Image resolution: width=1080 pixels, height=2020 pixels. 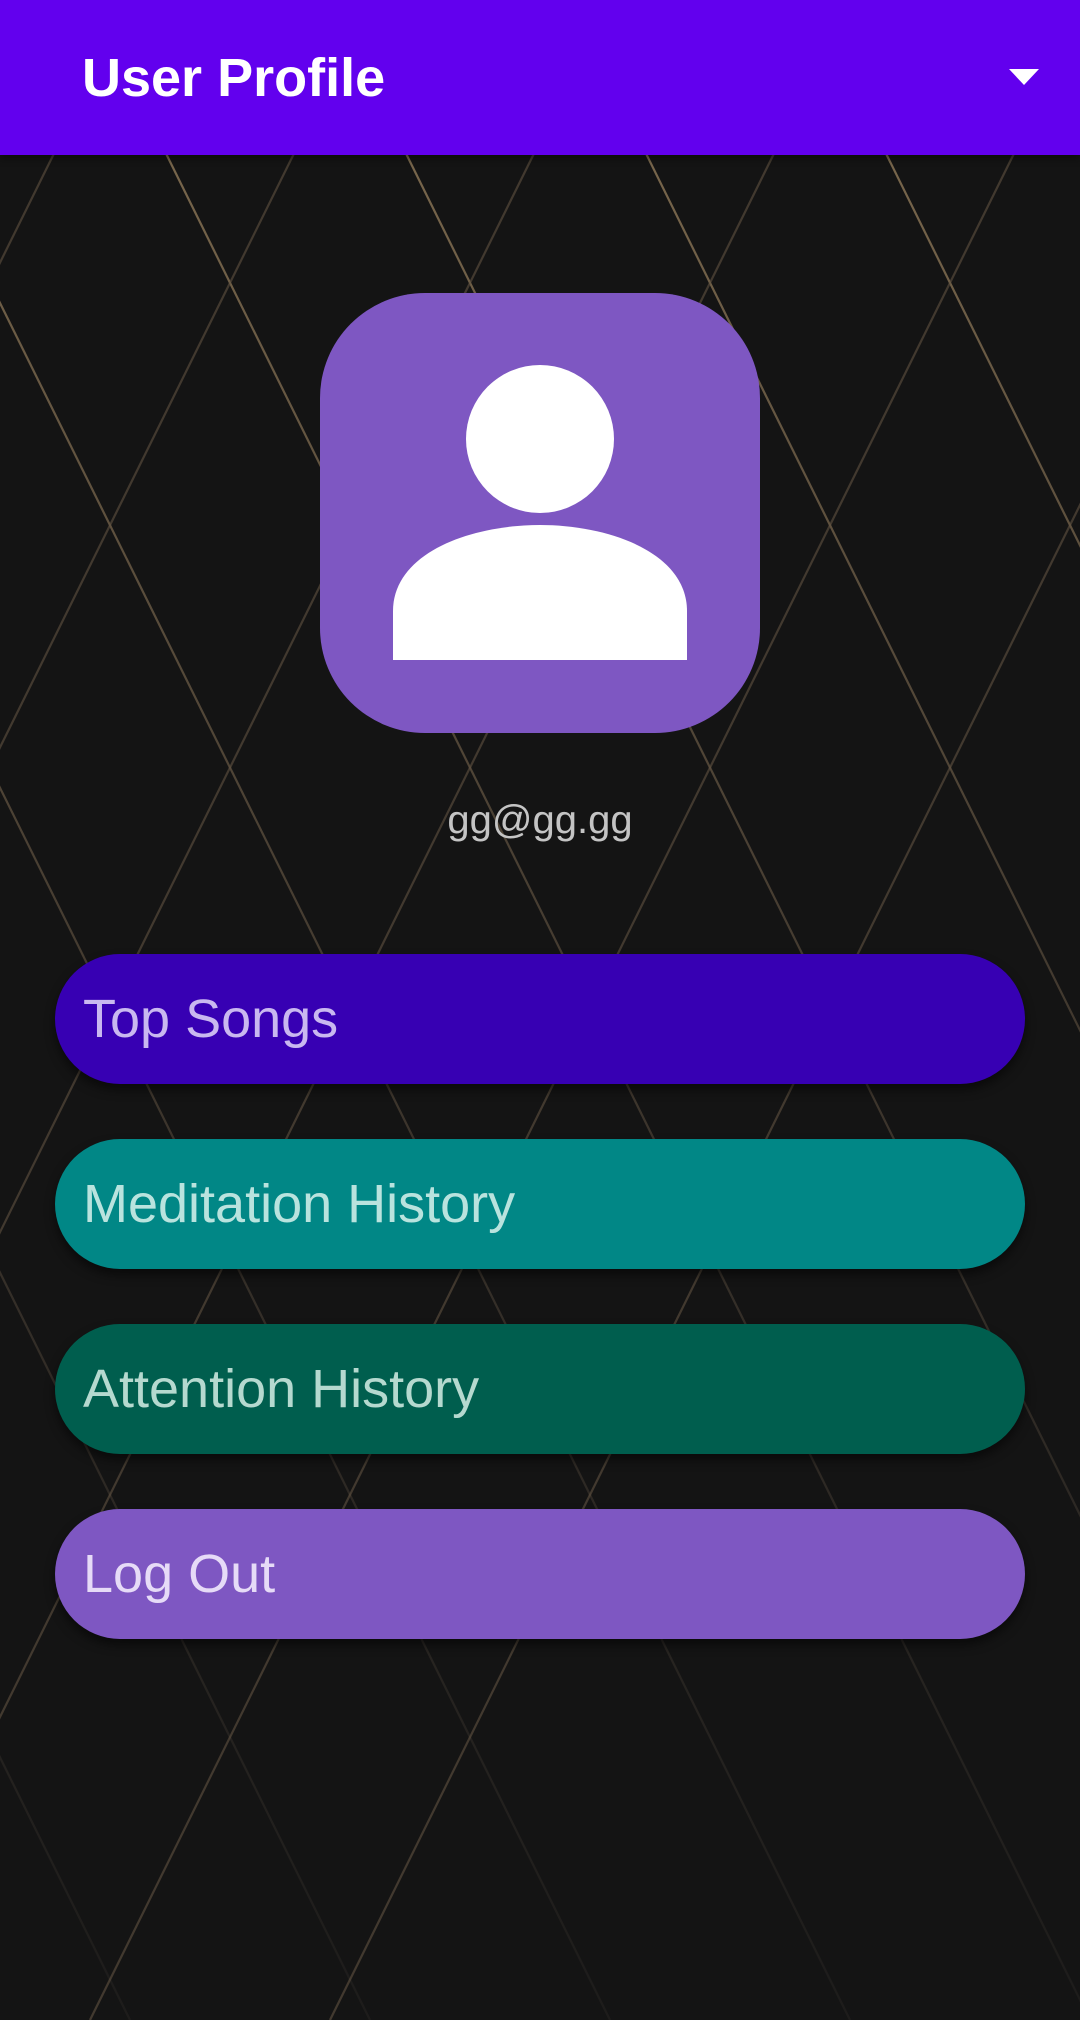 I want to click on arrow-drop-down-icon, so click(x=1024, y=77).